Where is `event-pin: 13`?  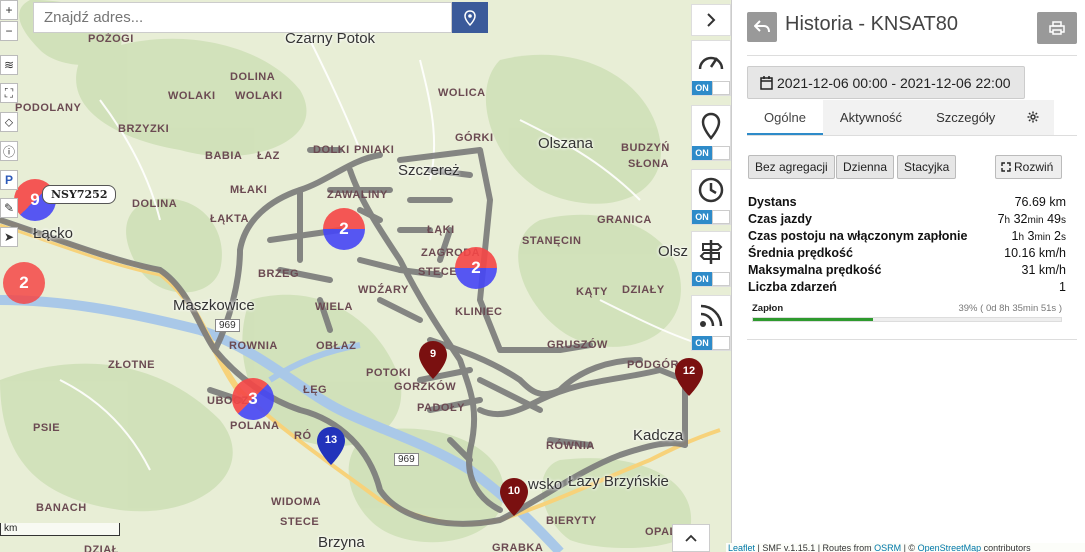 event-pin: 13 is located at coordinates (331, 446).